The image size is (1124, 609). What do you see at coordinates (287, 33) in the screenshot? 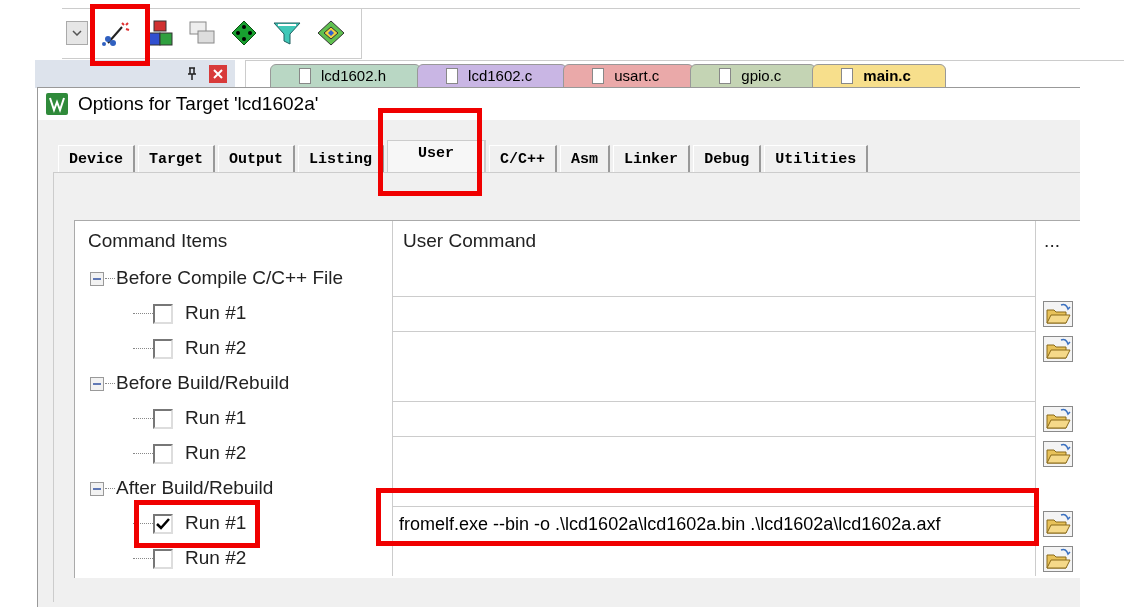
I see `funnel-icon` at bounding box center [287, 33].